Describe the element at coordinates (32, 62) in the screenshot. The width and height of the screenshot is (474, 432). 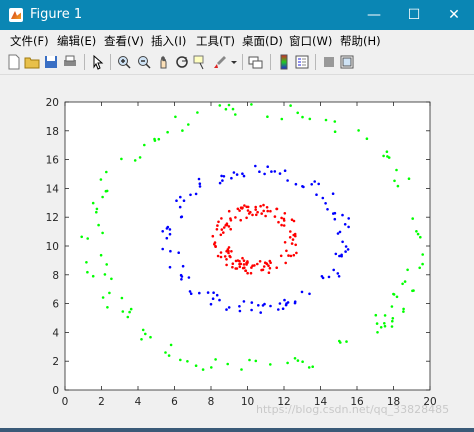
I see `open-file-icon` at that location.